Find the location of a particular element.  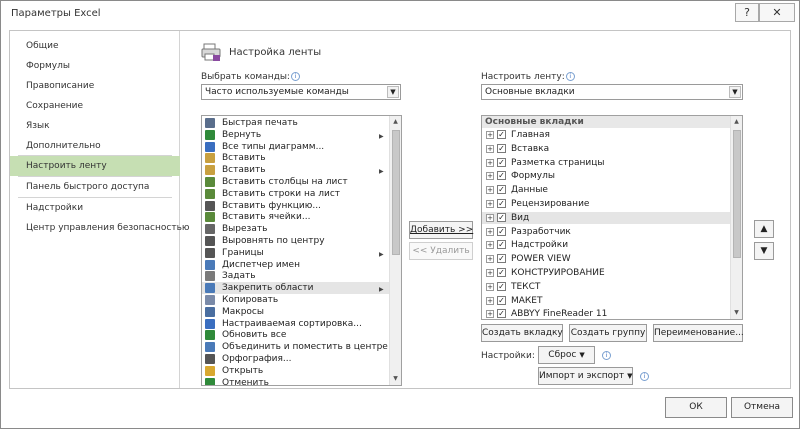

nav-item: Надстройки is located at coordinates (95, 208).